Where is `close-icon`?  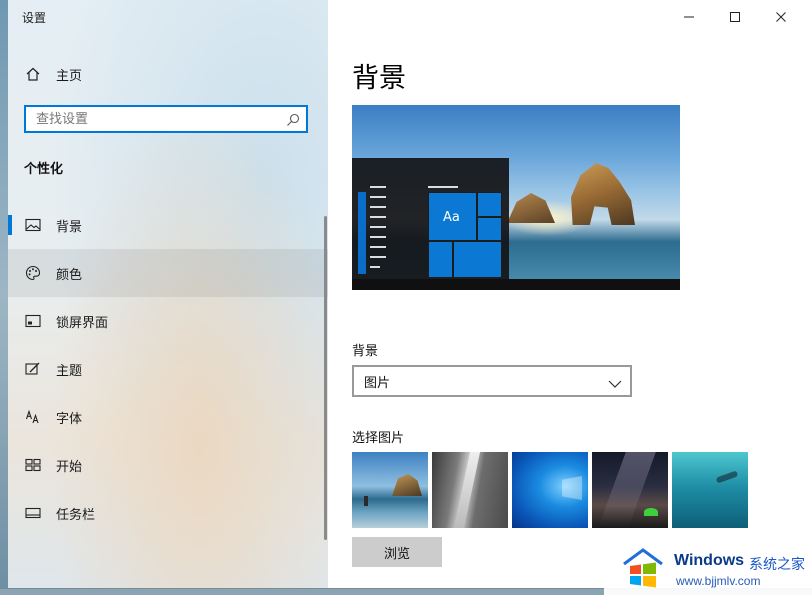 close-icon is located at coordinates (781, 17).